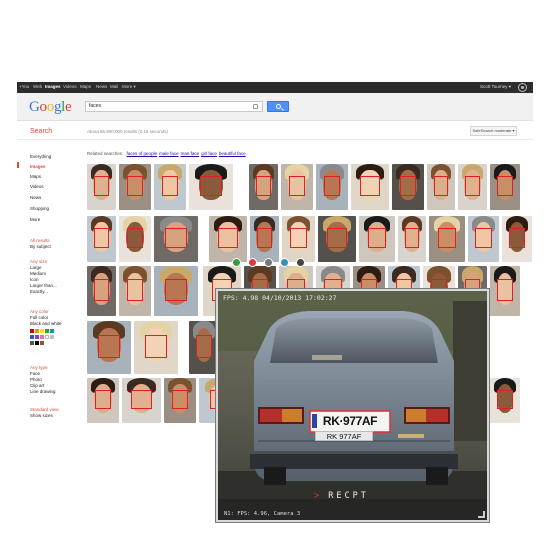 This screenshot has height=550, width=550. What do you see at coordinates (268, 262) in the screenshot?
I see `camera-icon` at bounding box center [268, 262].